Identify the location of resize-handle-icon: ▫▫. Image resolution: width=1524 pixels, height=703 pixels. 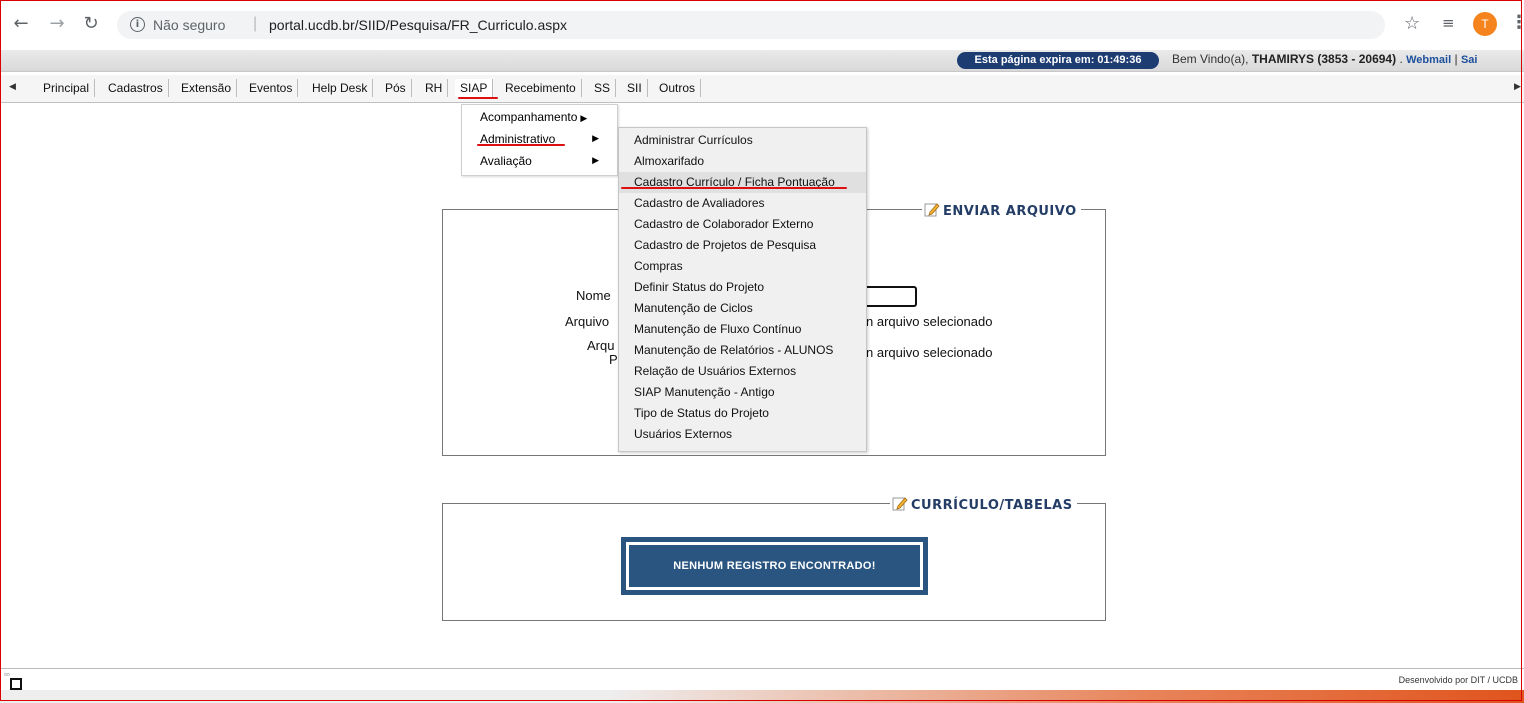
(7, 674).